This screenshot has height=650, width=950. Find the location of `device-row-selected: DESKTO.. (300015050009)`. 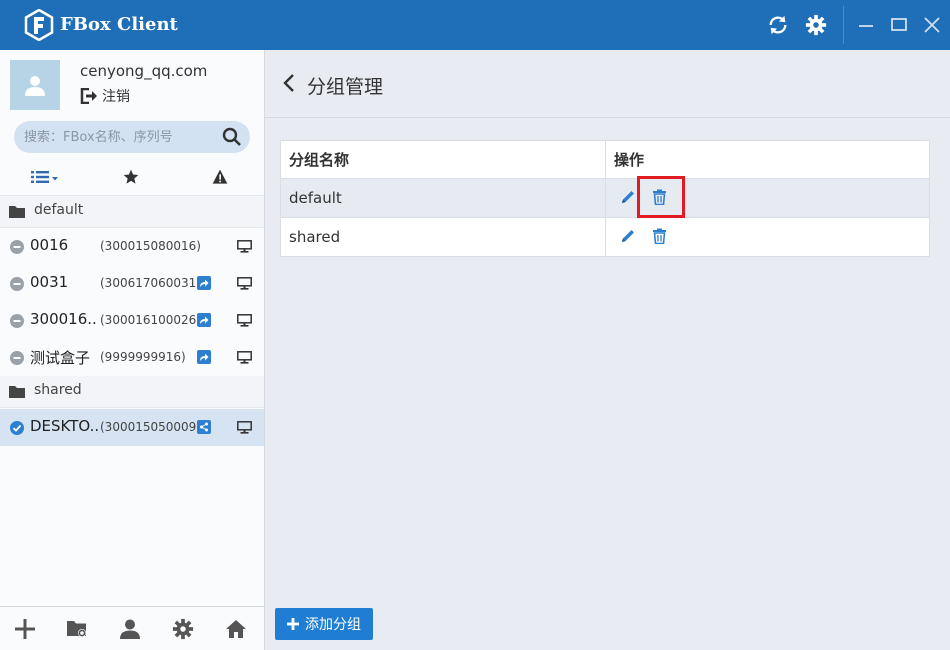

device-row-selected: DESKTO.. (300015050009) is located at coordinates (132, 427).